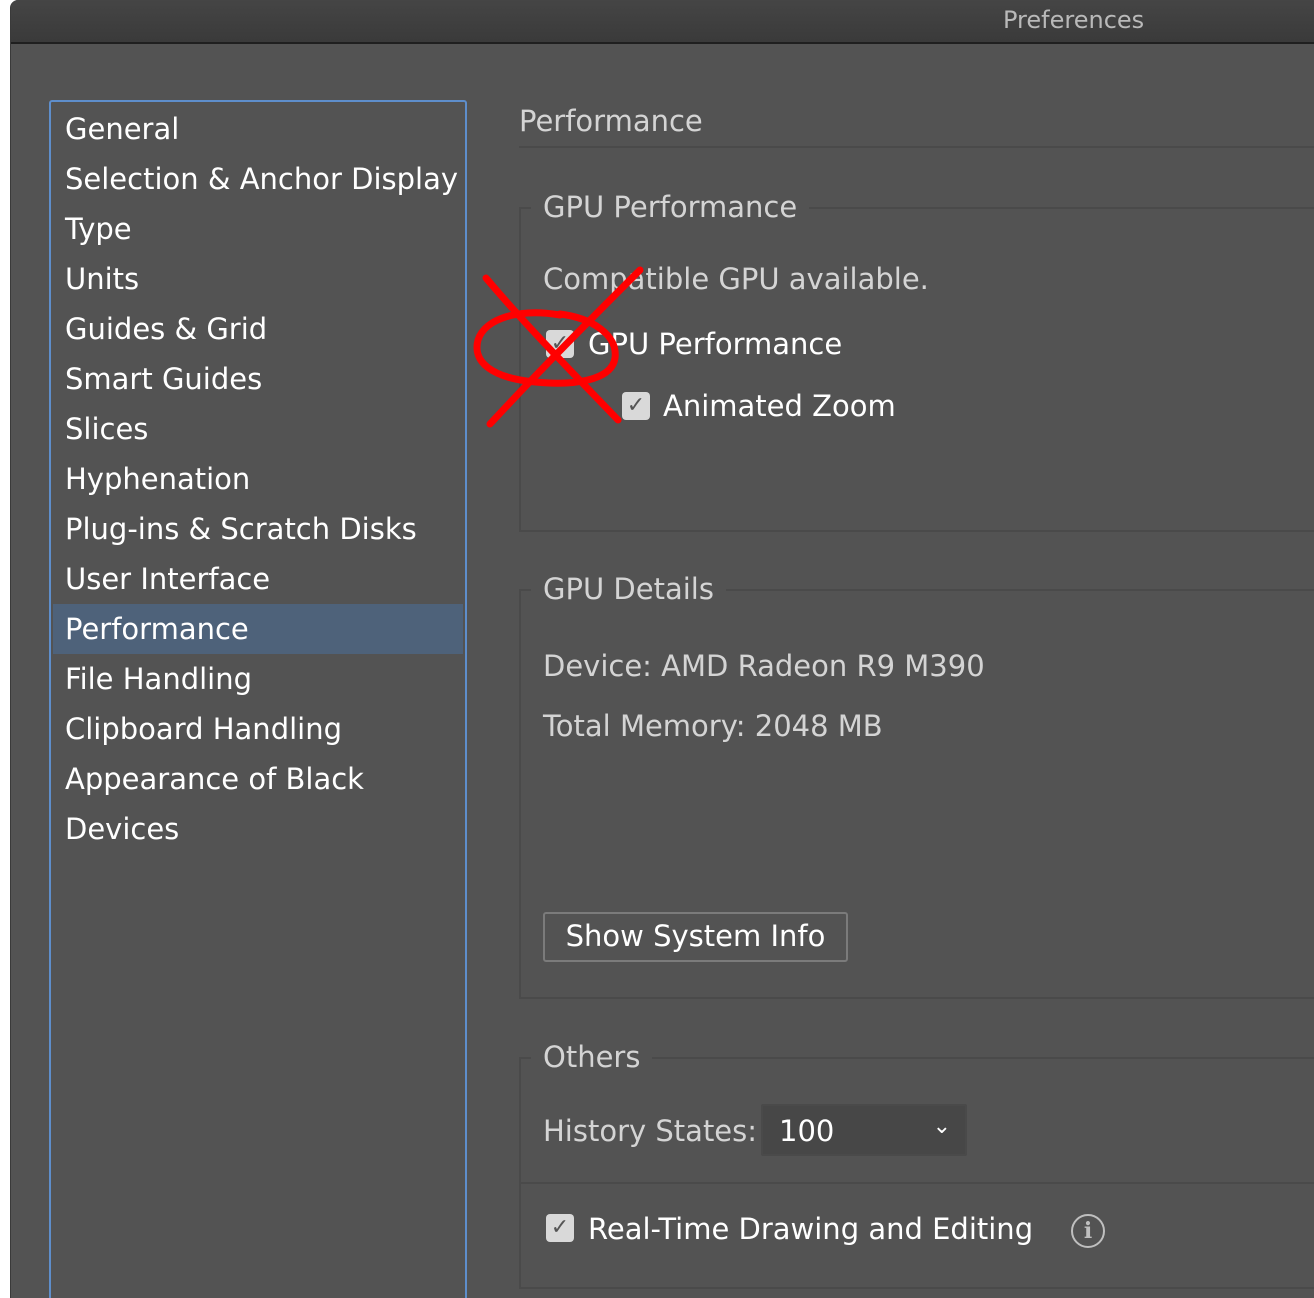 This screenshot has height=1298, width=1314. Describe the element at coordinates (1074, 20) in the screenshot. I see `window-title: Preferences` at that location.